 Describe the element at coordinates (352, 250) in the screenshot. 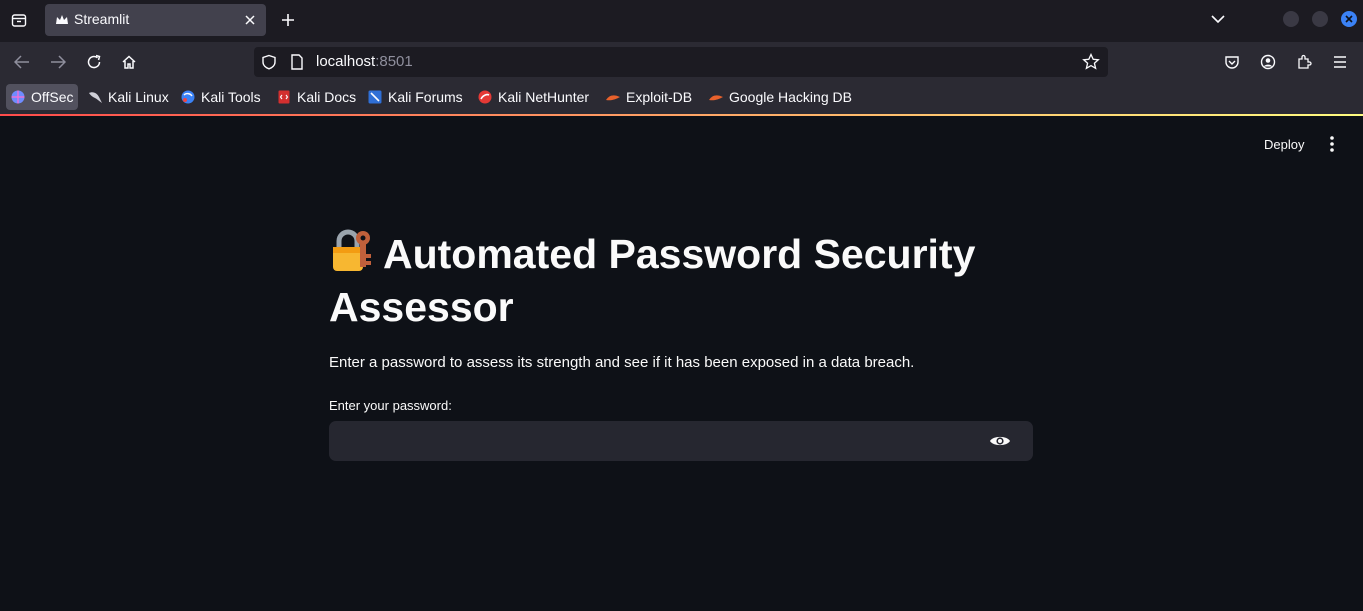

I see `lock-with-key-icon` at that location.